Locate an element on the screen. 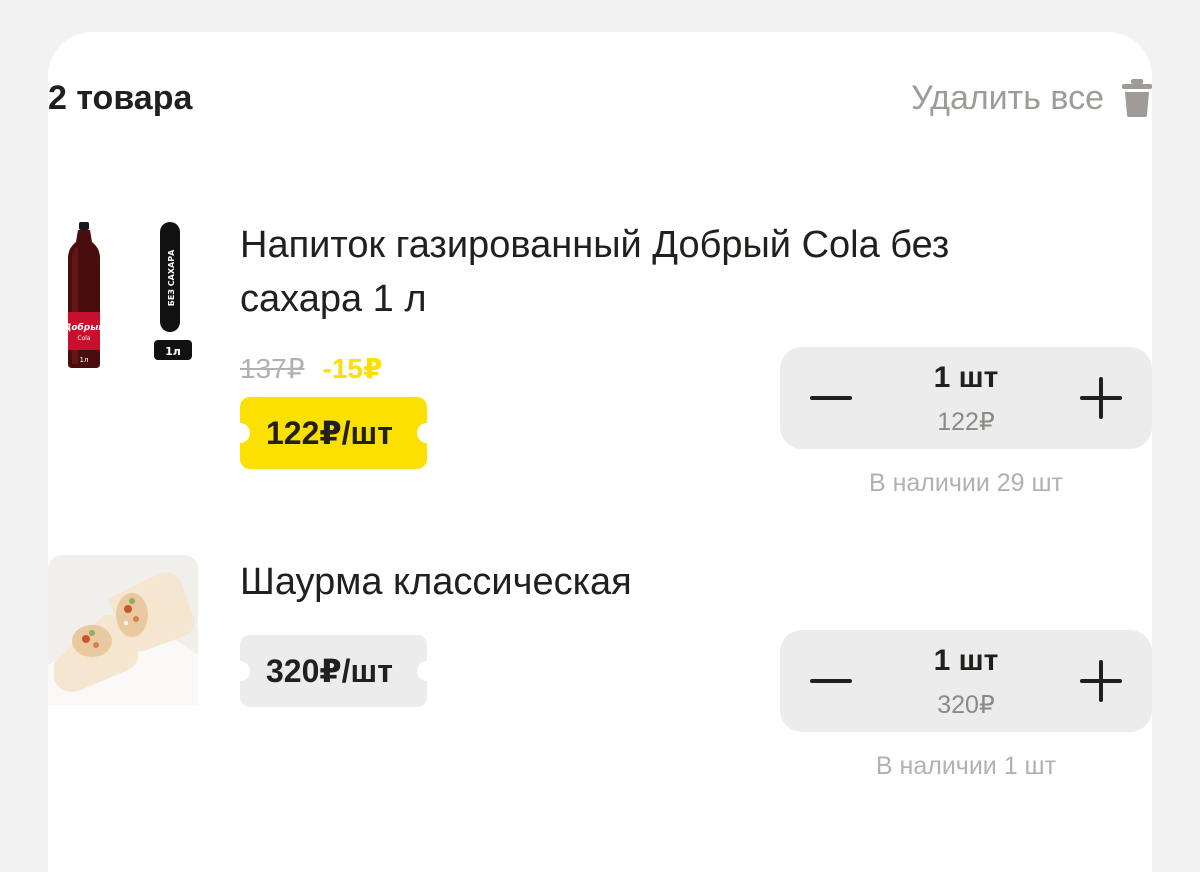 The image size is (1200, 872). stock-availability: В наличии 1 шт is located at coordinates (966, 766).